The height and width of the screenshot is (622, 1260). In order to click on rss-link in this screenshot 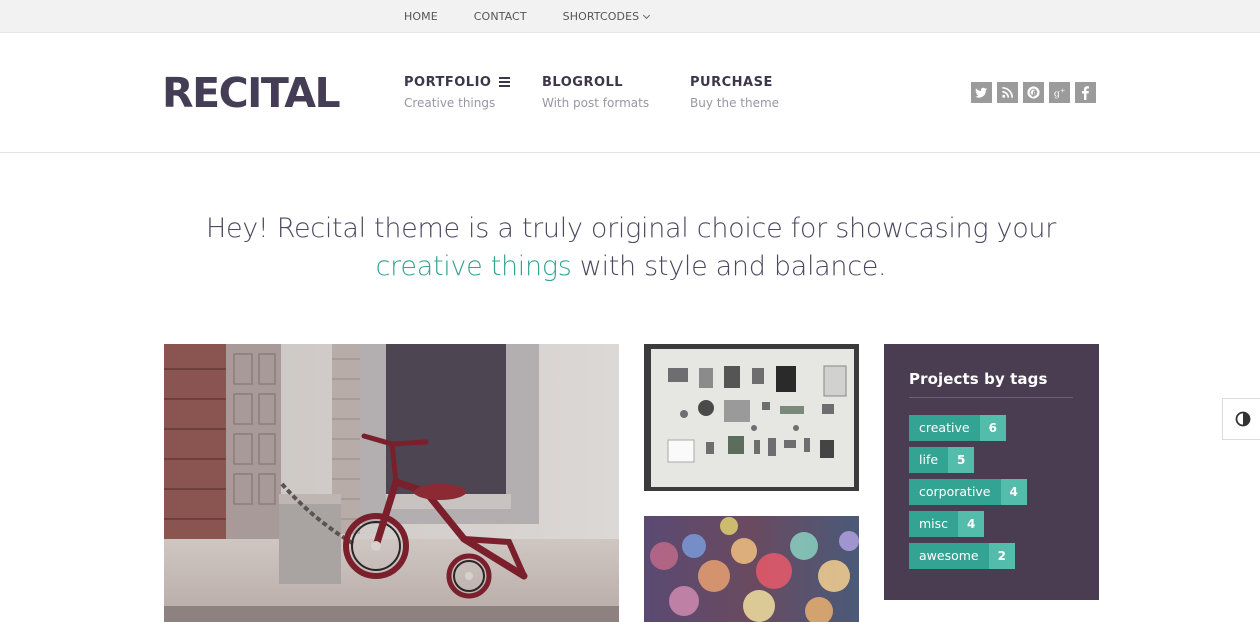, I will do `click(1007, 92)`.